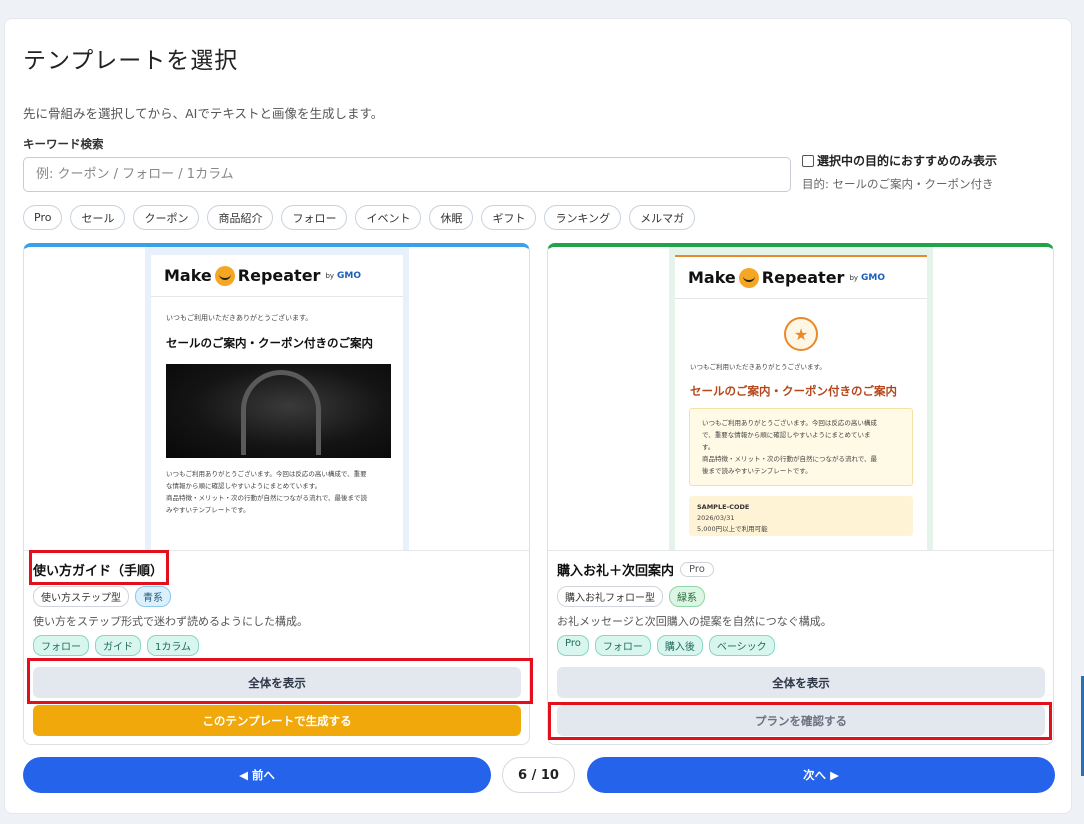 This screenshot has height=824, width=1084. What do you see at coordinates (208, 510) in the screenshot?
I see `email-text-line: みやすいテンプレートです。` at bounding box center [208, 510].